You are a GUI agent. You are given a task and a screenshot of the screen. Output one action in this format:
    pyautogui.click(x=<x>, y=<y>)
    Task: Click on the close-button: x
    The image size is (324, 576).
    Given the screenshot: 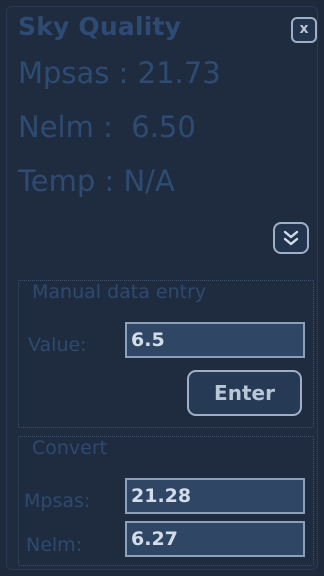 What is the action you would take?
    pyautogui.click(x=304, y=30)
    